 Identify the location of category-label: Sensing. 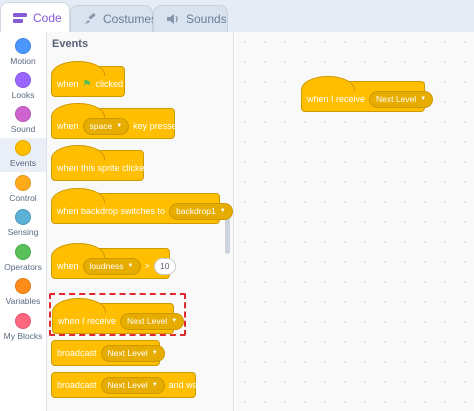
(23, 232).